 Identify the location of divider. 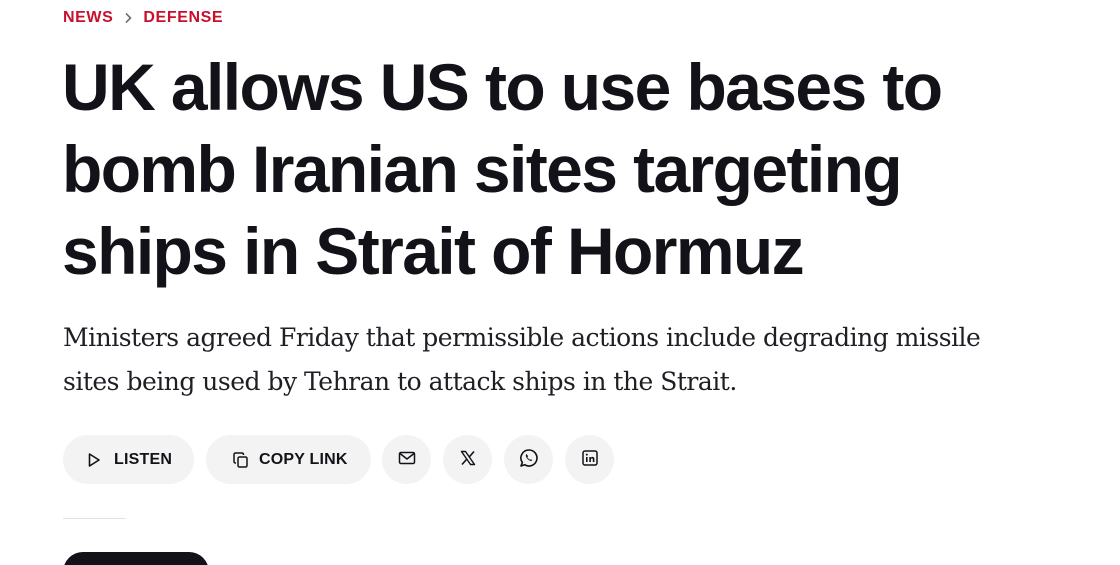
(94, 518).